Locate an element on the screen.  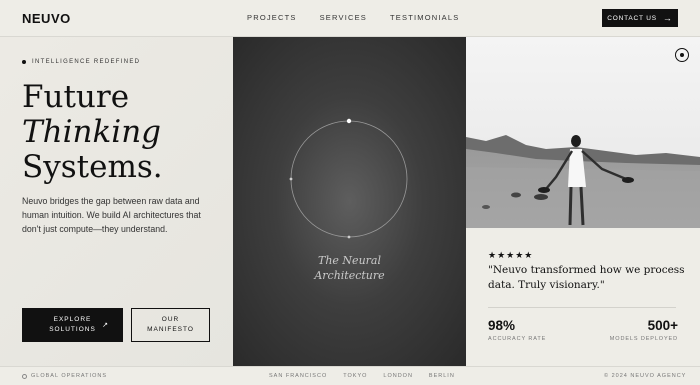
headline-line-2: Thinking is located at coordinates (92, 132).